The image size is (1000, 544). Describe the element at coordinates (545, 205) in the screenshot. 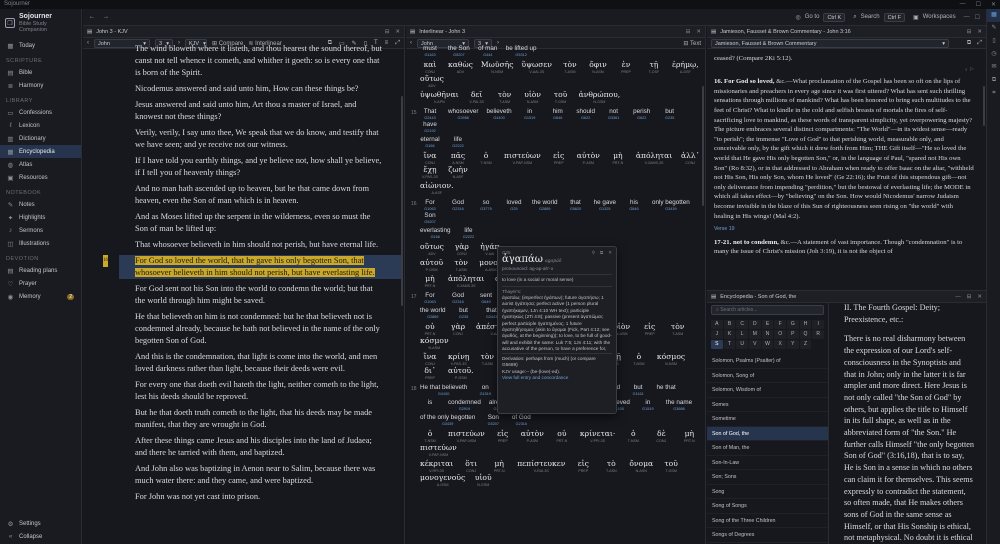

I see `interlinear-token: the world G2889` at that location.